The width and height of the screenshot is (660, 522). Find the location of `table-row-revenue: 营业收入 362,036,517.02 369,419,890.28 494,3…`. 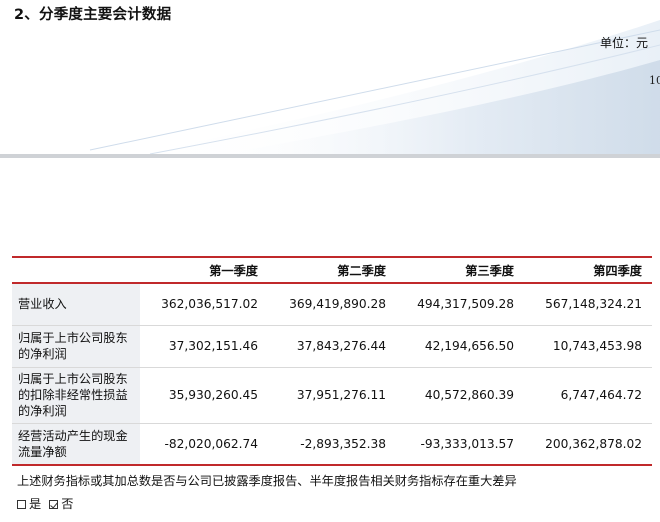

table-row-revenue: 营业收入 362,036,517.02 369,419,890.28 494,3… is located at coordinates (332, 304).